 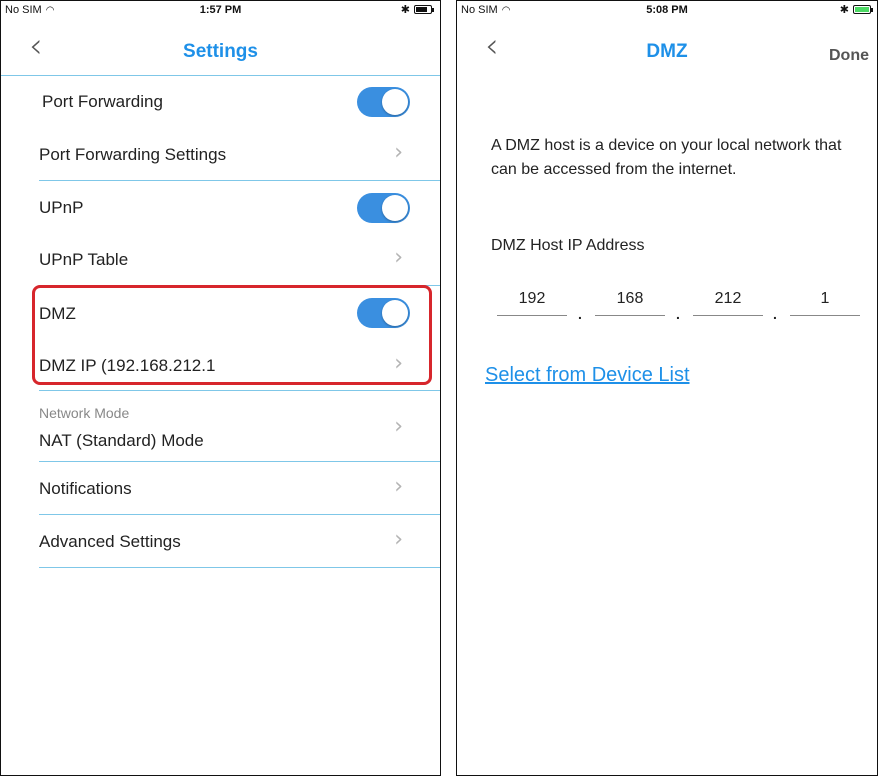 What do you see at coordinates (728, 299) in the screenshot?
I see `ip-octet-3-input: 212` at bounding box center [728, 299].